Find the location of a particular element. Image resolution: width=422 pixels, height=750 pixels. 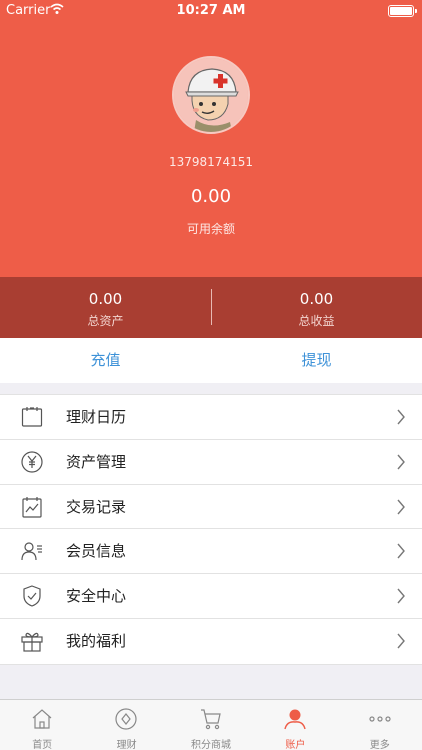

tab-more: 更多 is located at coordinates (380, 725).